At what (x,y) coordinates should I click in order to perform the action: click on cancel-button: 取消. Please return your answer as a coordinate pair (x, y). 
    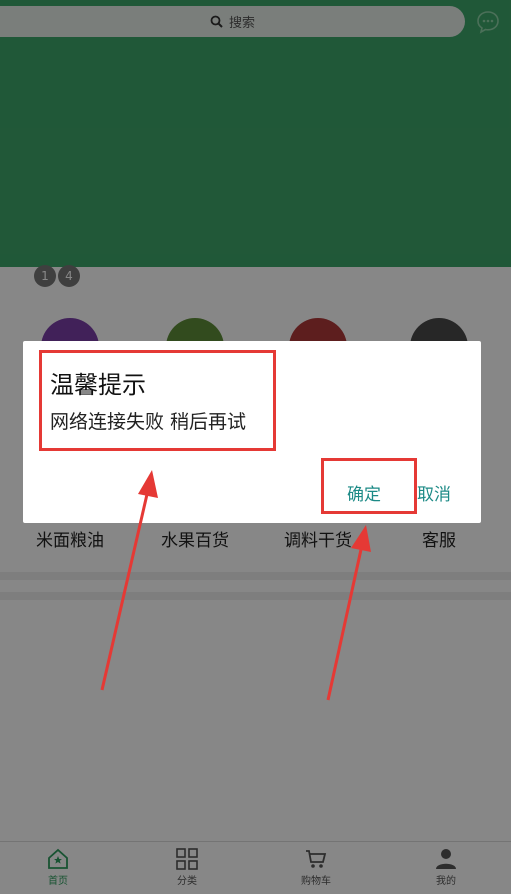
    Looking at the image, I should click on (434, 492).